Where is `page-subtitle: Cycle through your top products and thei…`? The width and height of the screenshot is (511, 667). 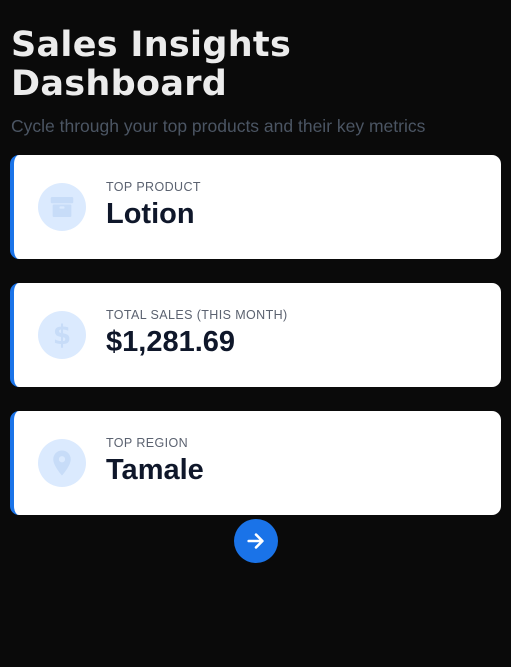 page-subtitle: Cycle through your top products and thei… is located at coordinates (218, 126).